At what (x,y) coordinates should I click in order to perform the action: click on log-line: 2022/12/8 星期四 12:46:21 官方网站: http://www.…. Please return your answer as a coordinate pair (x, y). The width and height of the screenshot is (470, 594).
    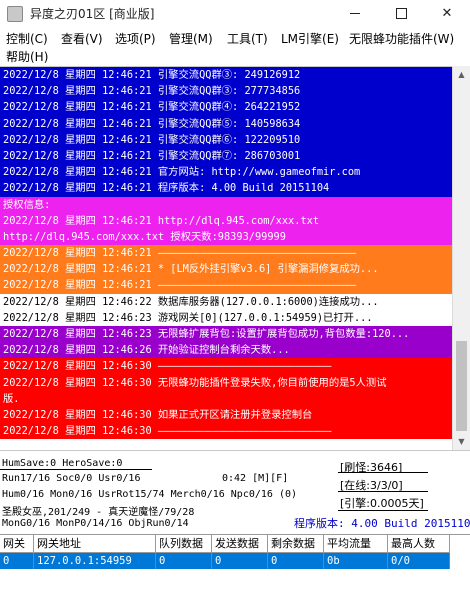
    Looking at the image, I should click on (226, 172).